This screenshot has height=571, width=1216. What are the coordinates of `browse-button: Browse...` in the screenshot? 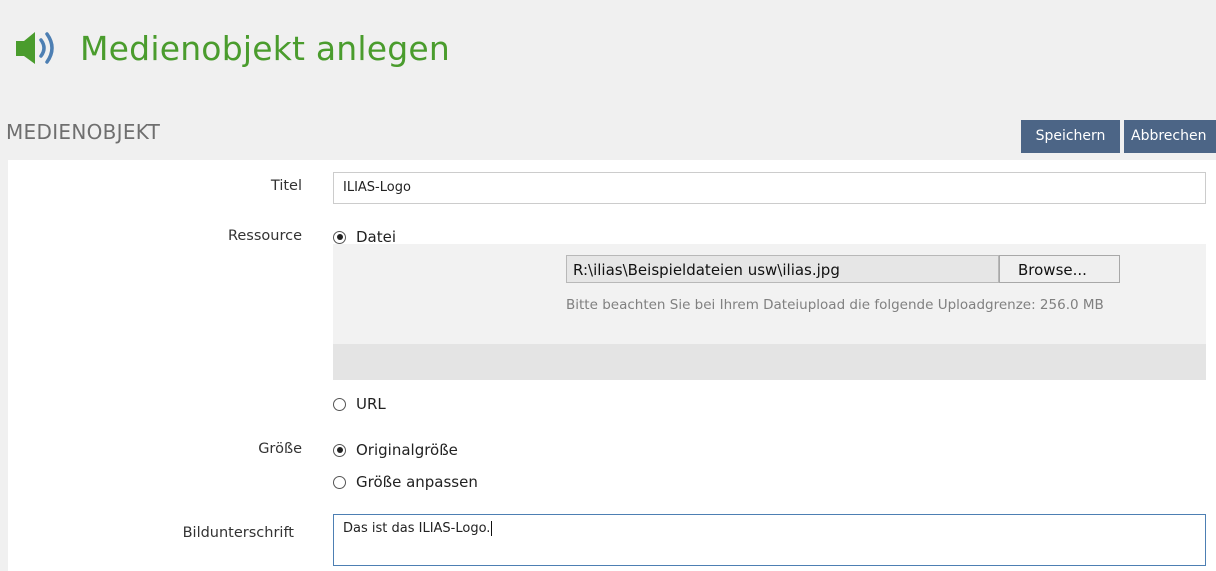 It's located at (1059, 269).